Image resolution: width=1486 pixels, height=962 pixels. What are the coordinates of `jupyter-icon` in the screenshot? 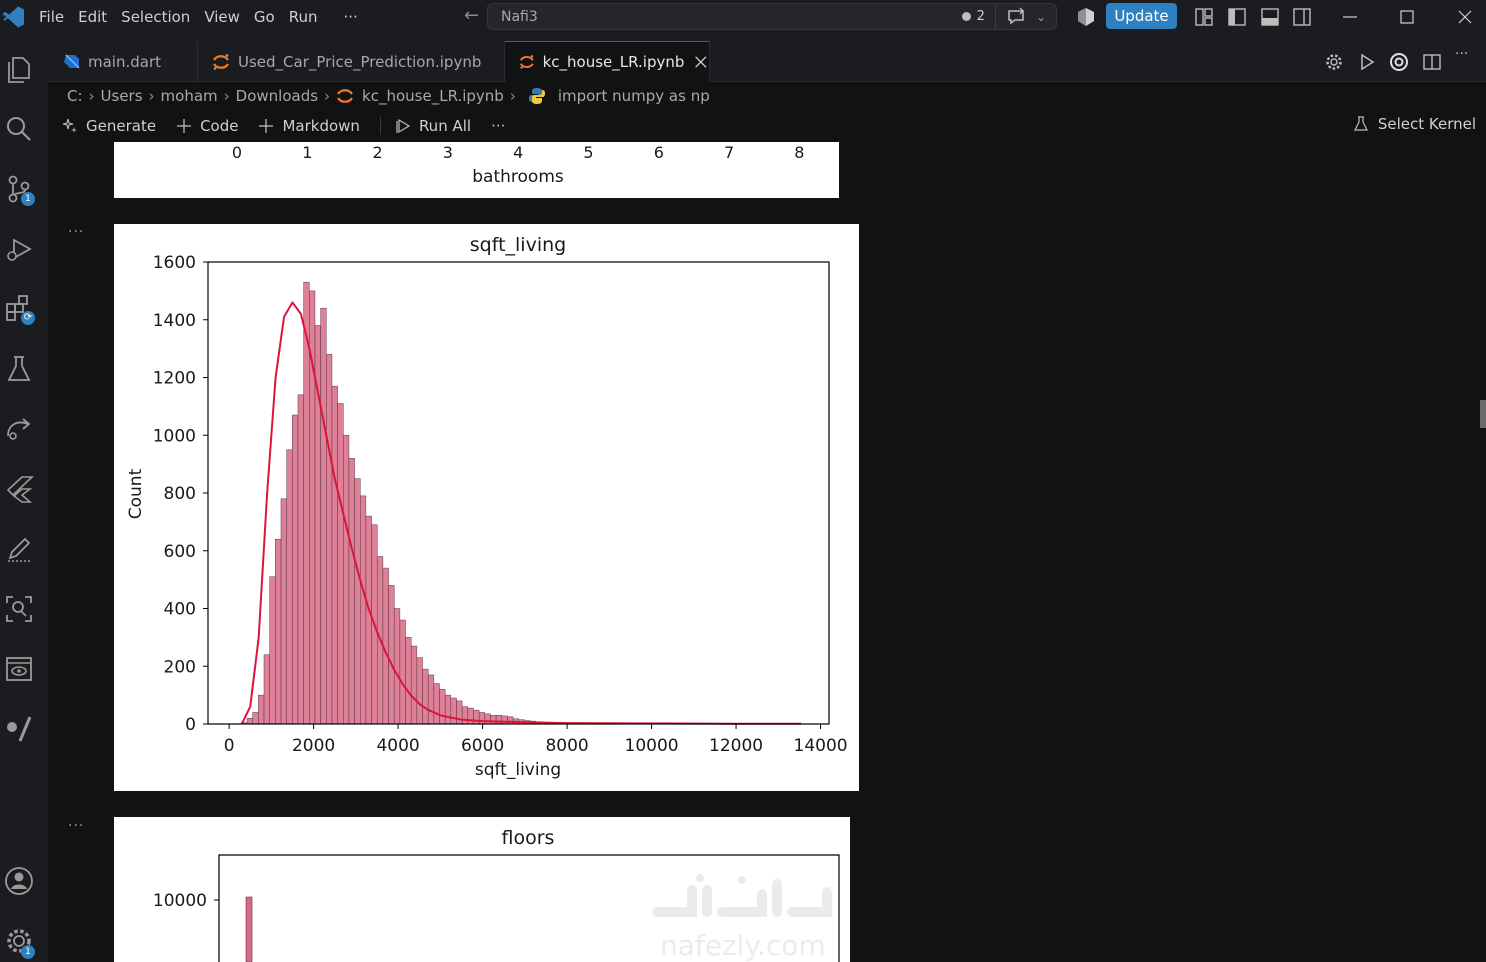 It's located at (221, 61).